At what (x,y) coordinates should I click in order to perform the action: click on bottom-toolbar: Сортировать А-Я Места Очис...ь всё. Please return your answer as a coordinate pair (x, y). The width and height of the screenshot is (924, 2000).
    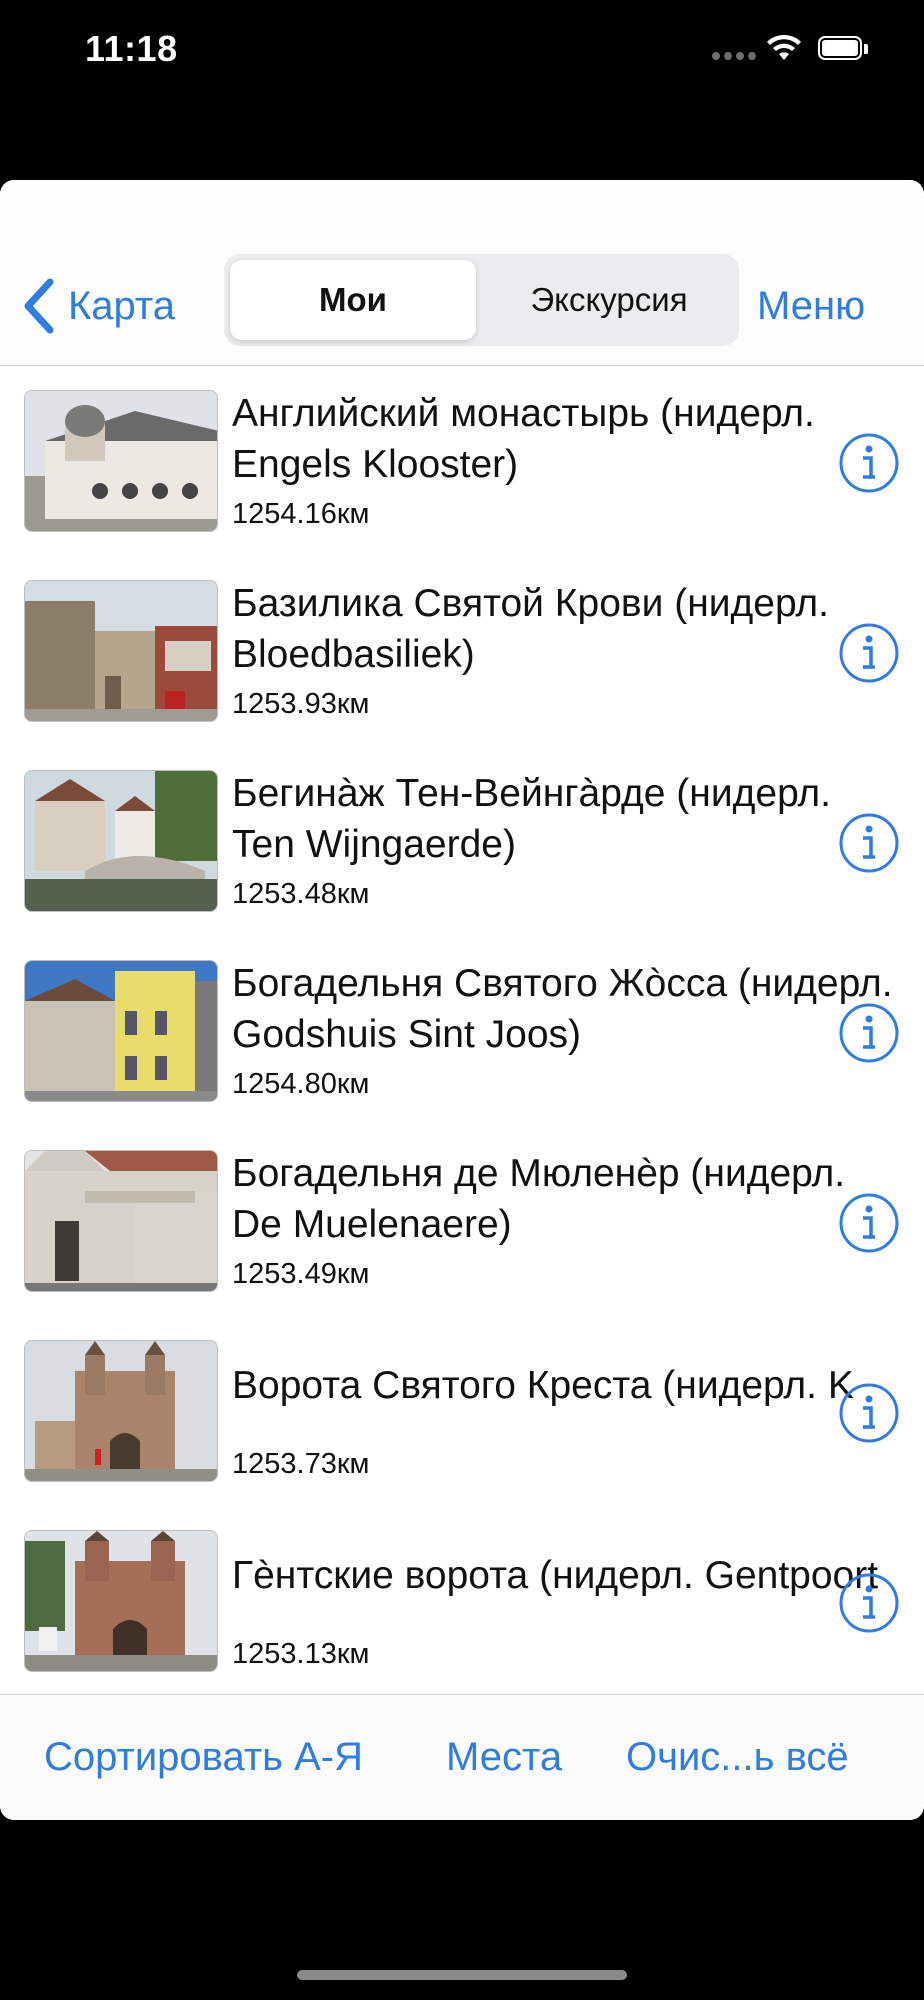
    Looking at the image, I should click on (462, 1757).